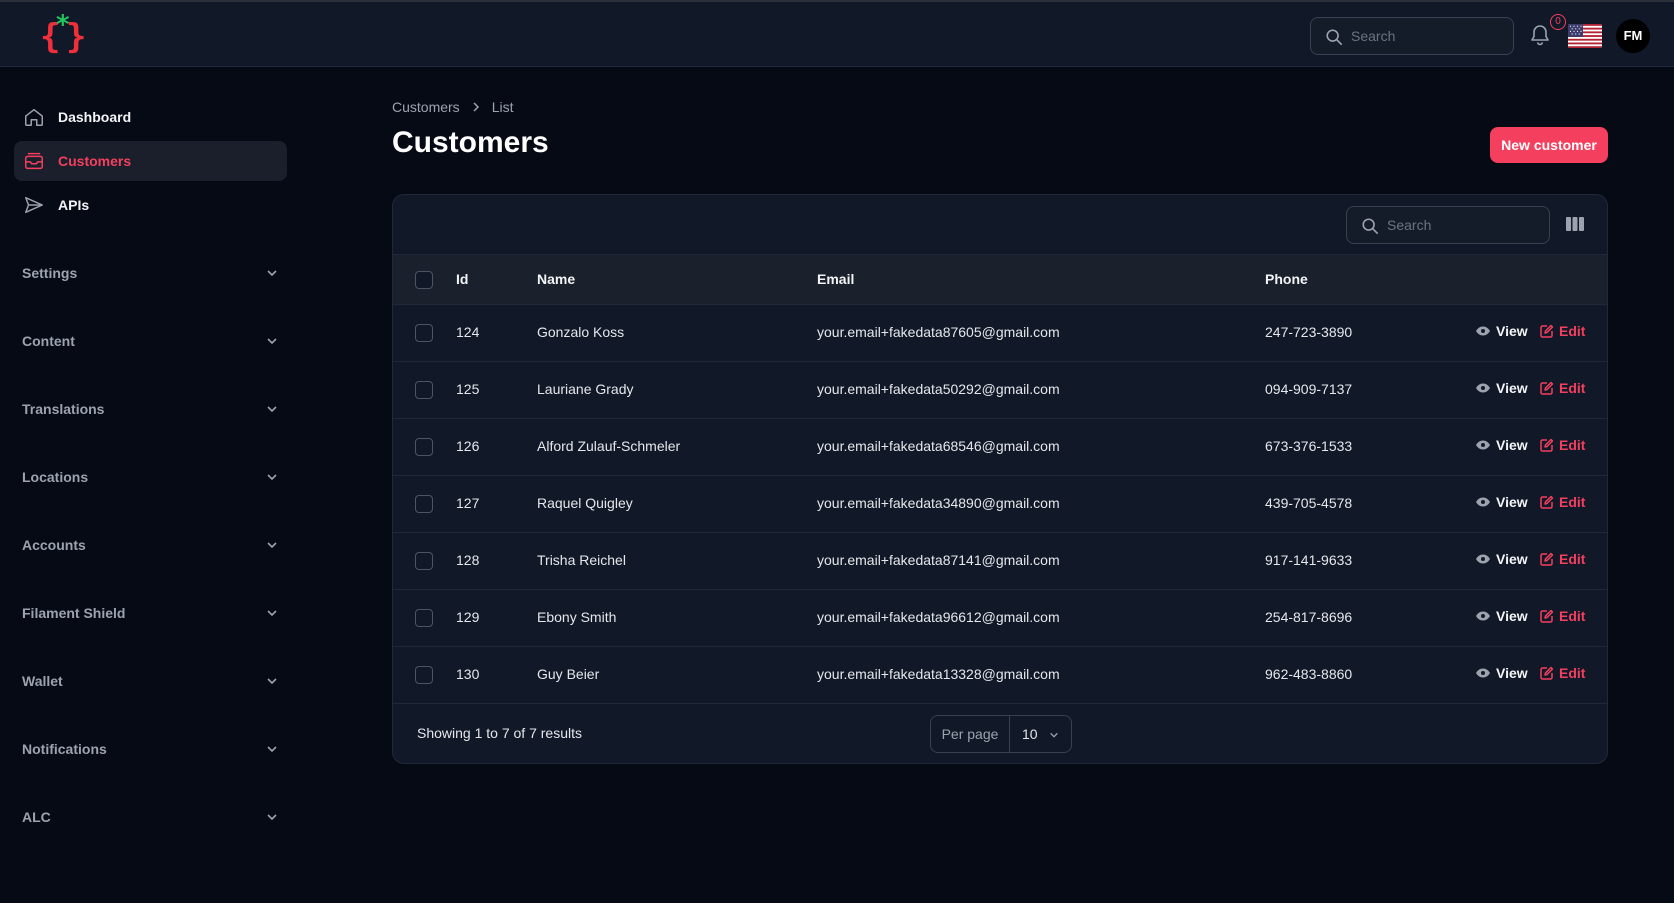 The height and width of the screenshot is (903, 1674). Describe the element at coordinates (468, 389) in the screenshot. I see `cell-id: 125` at that location.